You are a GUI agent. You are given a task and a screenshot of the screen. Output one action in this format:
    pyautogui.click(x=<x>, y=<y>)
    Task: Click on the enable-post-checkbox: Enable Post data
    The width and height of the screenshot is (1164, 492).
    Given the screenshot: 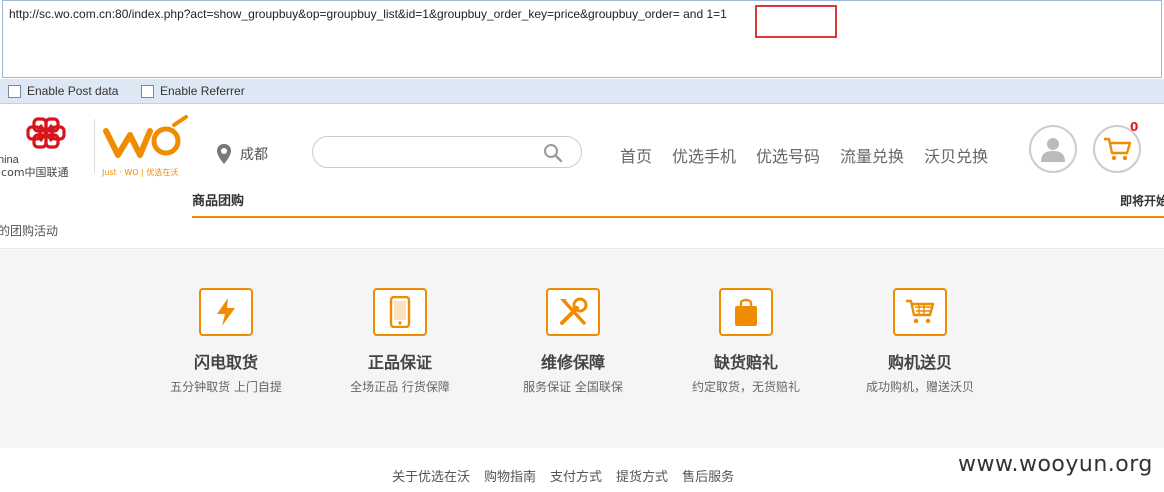 What is the action you would take?
    pyautogui.click(x=63, y=91)
    